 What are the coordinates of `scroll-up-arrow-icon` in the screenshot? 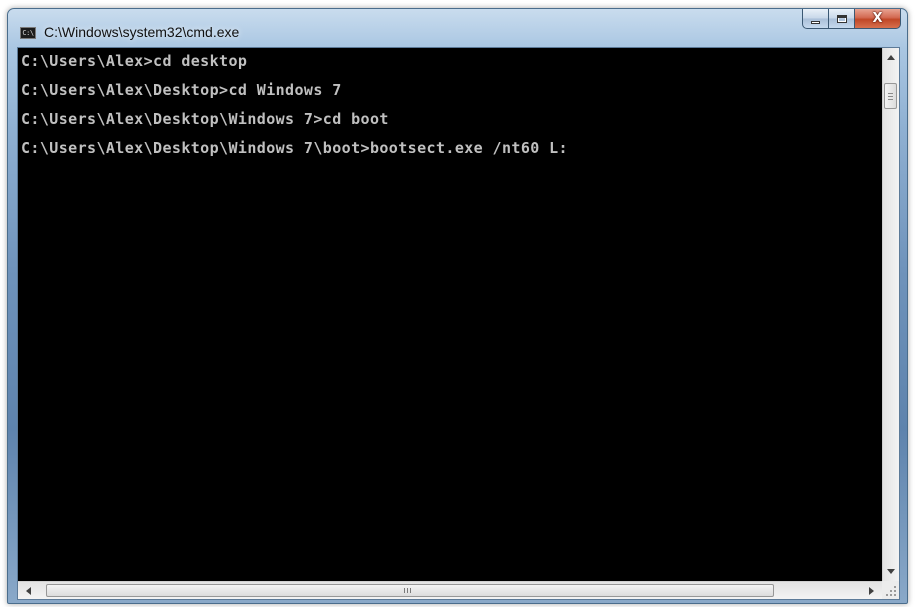 It's located at (891, 57).